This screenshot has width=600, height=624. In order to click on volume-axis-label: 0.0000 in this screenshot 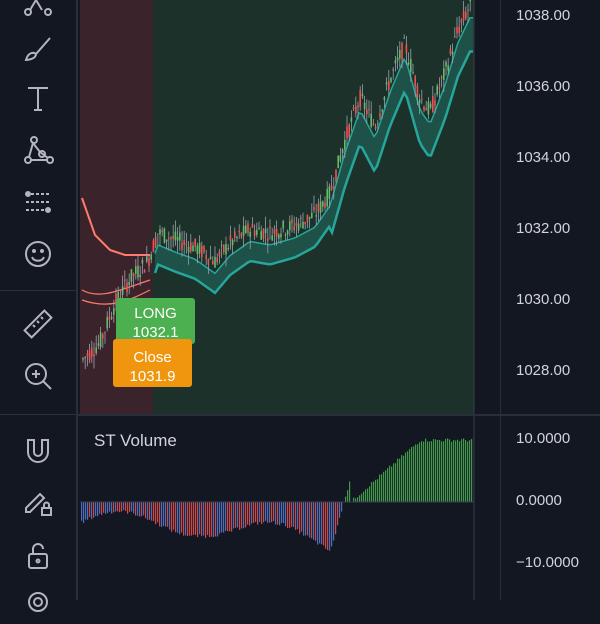, I will do `click(539, 500)`.